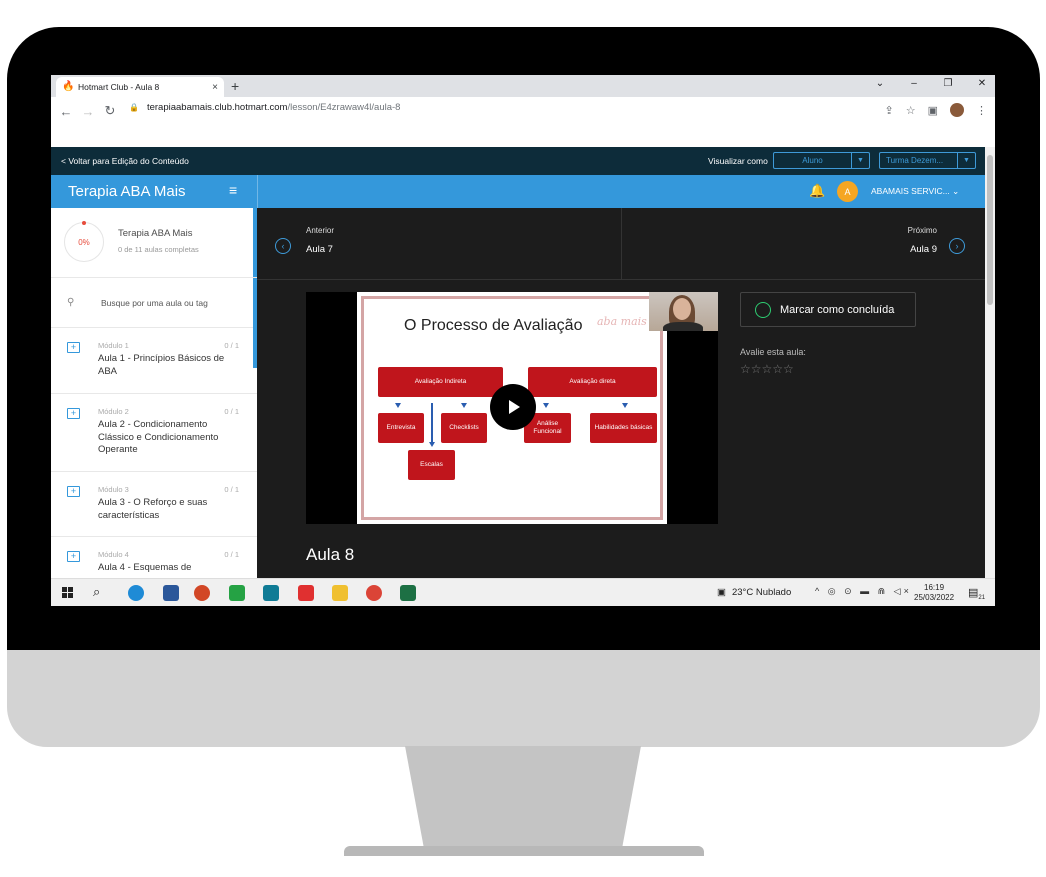 The height and width of the screenshot is (877, 1046). I want to click on back-to-content-link: < Voltar para Edição do Conteúdo, so click(125, 161).